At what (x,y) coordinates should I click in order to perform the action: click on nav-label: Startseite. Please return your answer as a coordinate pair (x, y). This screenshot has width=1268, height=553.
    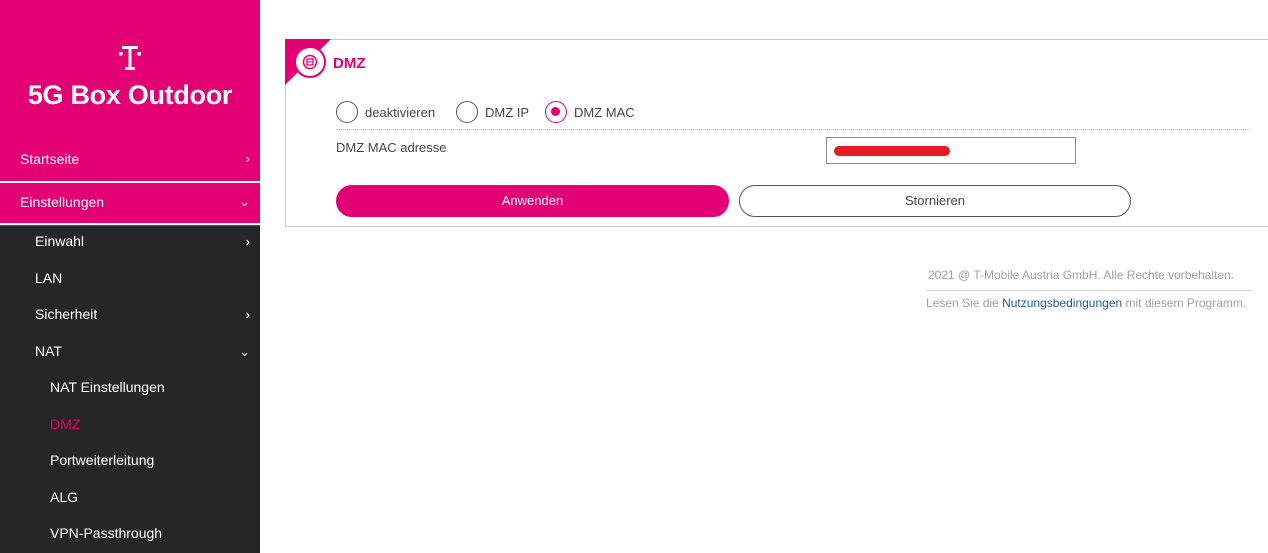
    Looking at the image, I should click on (50, 159).